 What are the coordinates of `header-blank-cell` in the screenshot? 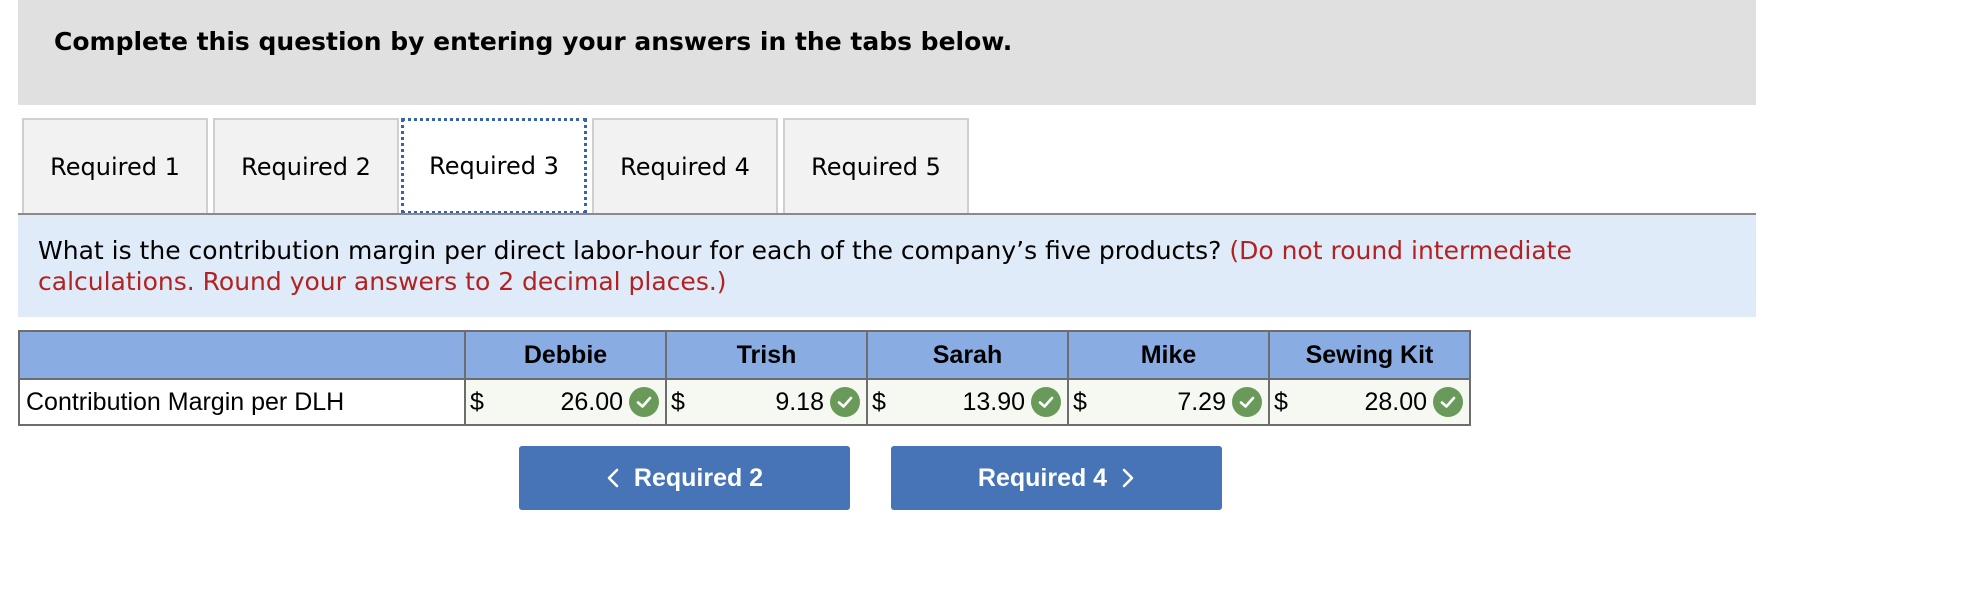 It's located at (242, 355).